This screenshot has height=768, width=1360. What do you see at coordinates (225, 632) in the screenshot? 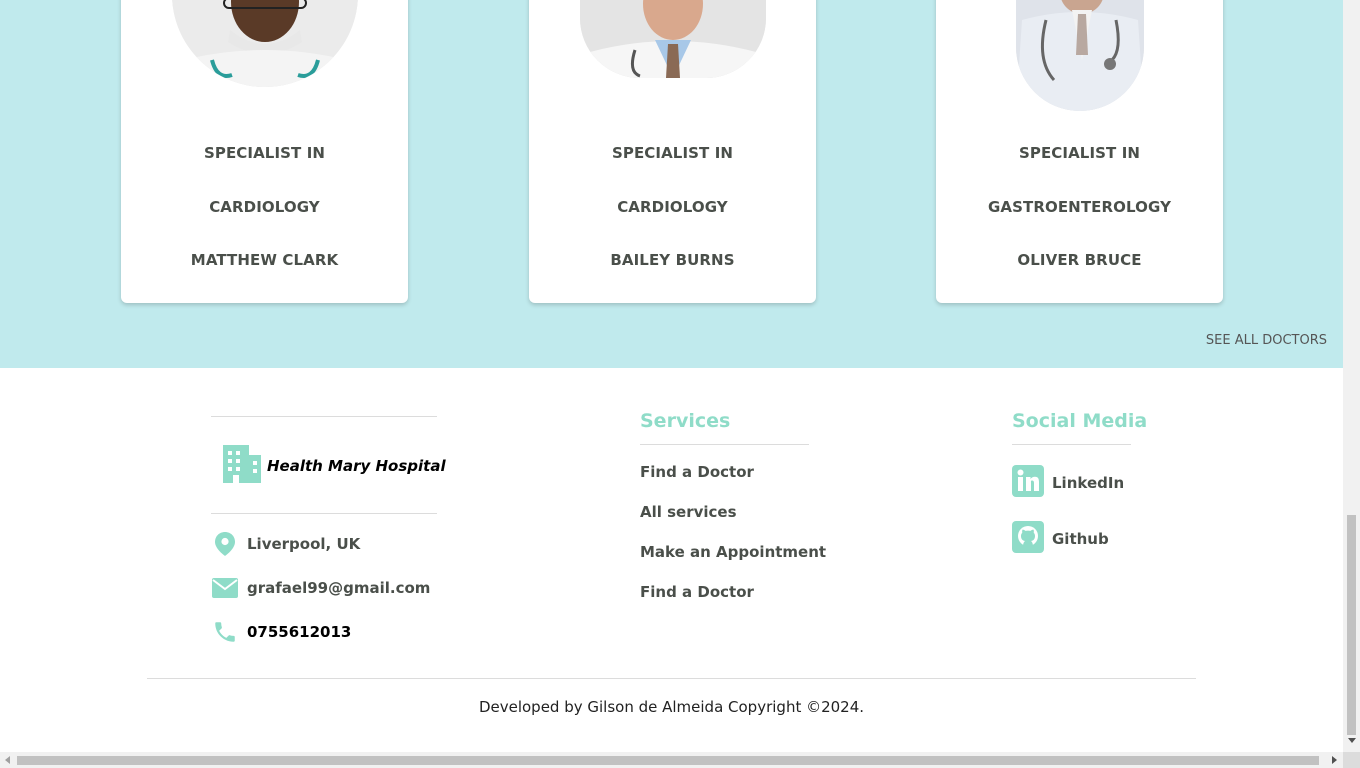
I see `phone-icon` at bounding box center [225, 632].